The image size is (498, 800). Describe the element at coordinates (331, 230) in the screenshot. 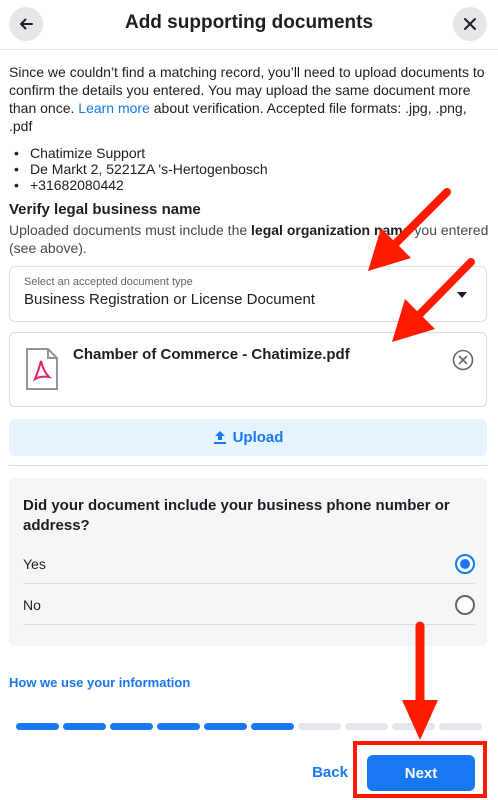

I see `desc-bold: legal organization name` at that location.